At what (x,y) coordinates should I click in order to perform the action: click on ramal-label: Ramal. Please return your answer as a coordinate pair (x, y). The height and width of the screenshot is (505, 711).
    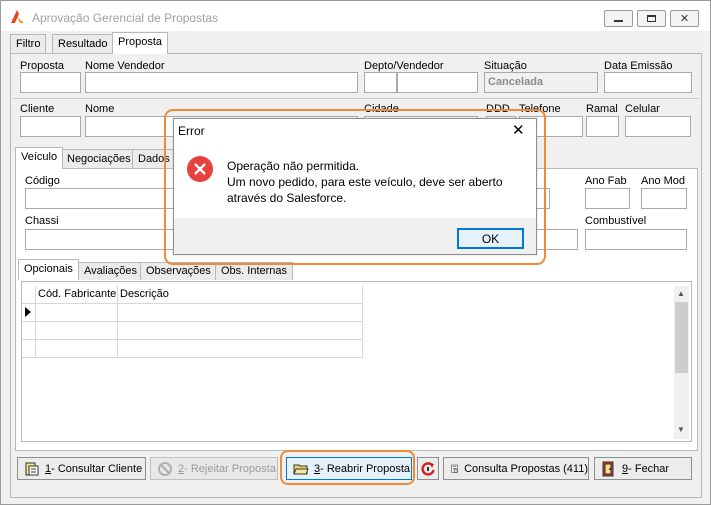
    Looking at the image, I should click on (602, 109).